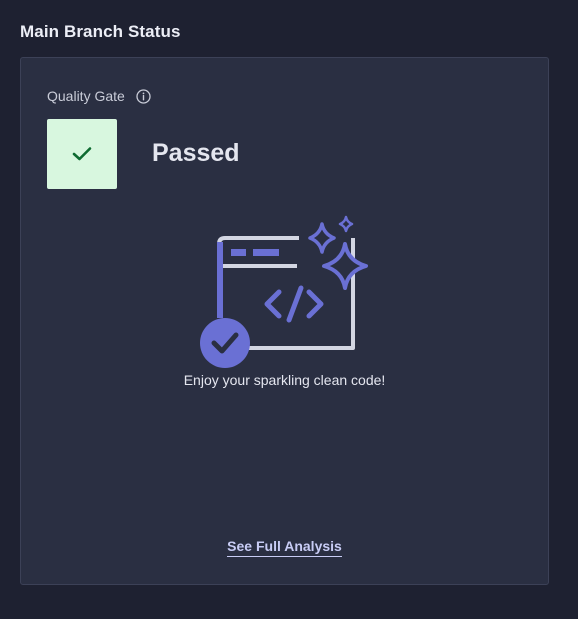 The width and height of the screenshot is (578, 619). What do you see at coordinates (295, 304) in the screenshot?
I see `code-slash-icon` at bounding box center [295, 304].